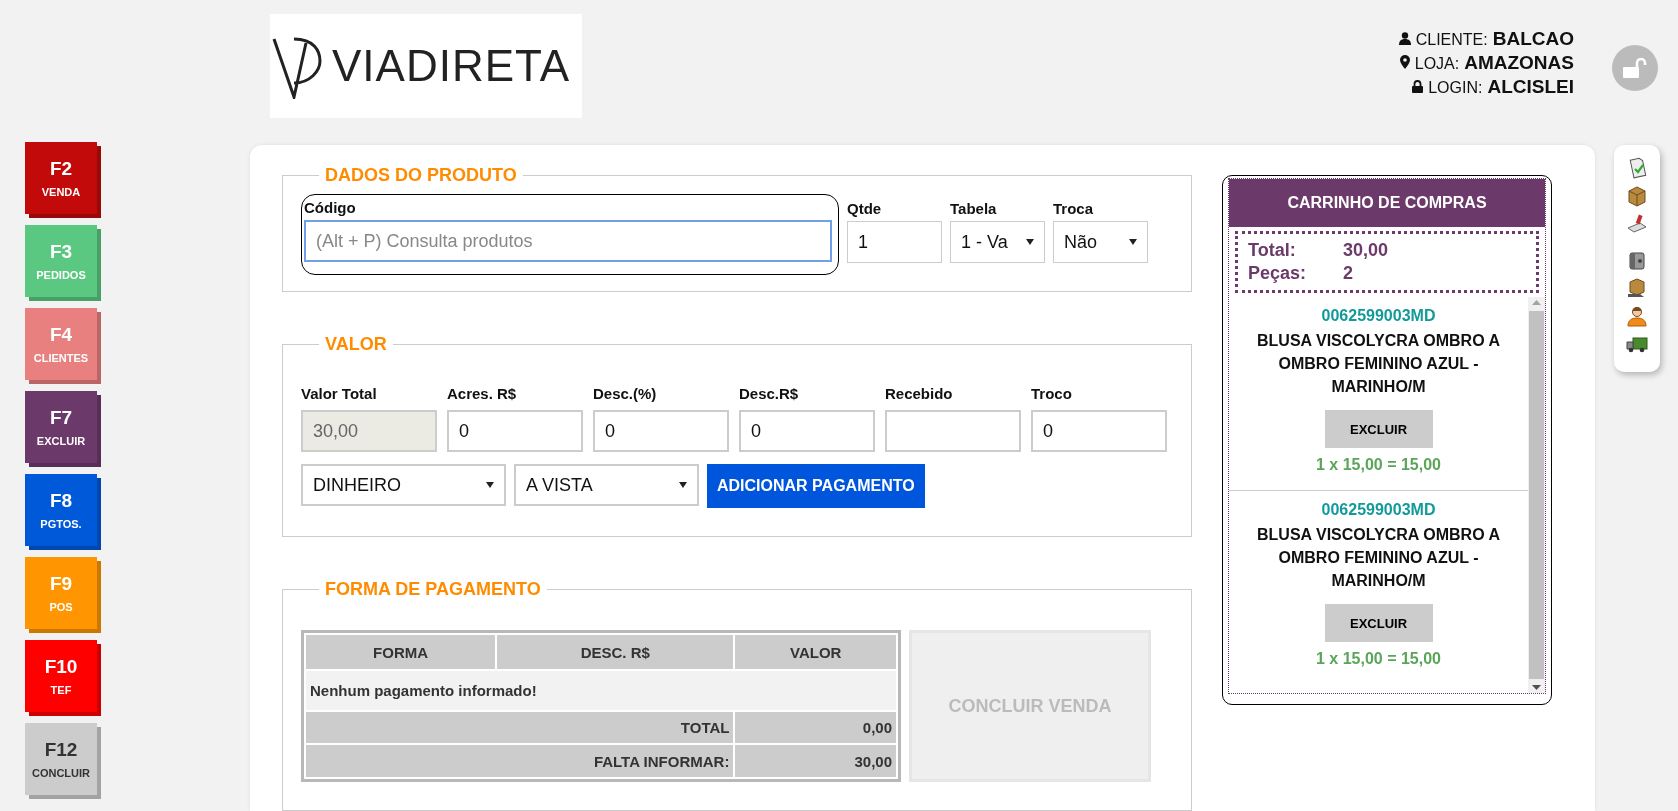 The height and width of the screenshot is (811, 1678). I want to click on scrollbar, so click(1536, 495).